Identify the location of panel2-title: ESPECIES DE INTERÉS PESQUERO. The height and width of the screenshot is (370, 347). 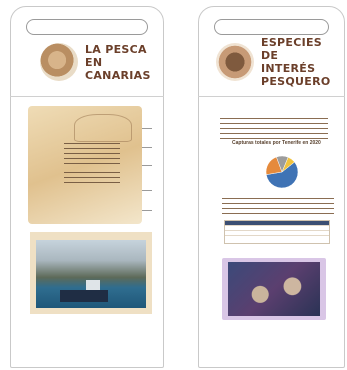
(301, 62).